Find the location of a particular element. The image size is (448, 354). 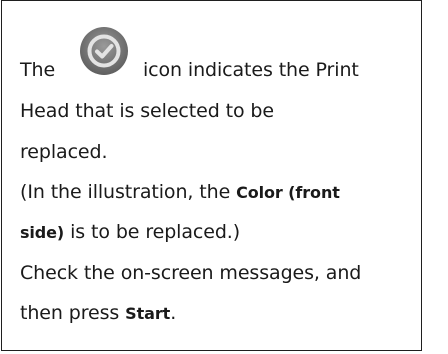

line-6-text: Check the on-screen messages, and is located at coordinates (191, 273).